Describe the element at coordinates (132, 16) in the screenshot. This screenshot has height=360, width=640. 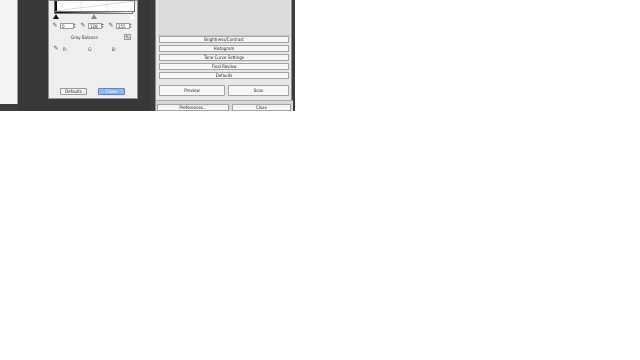
I see `white-point-slider` at that location.